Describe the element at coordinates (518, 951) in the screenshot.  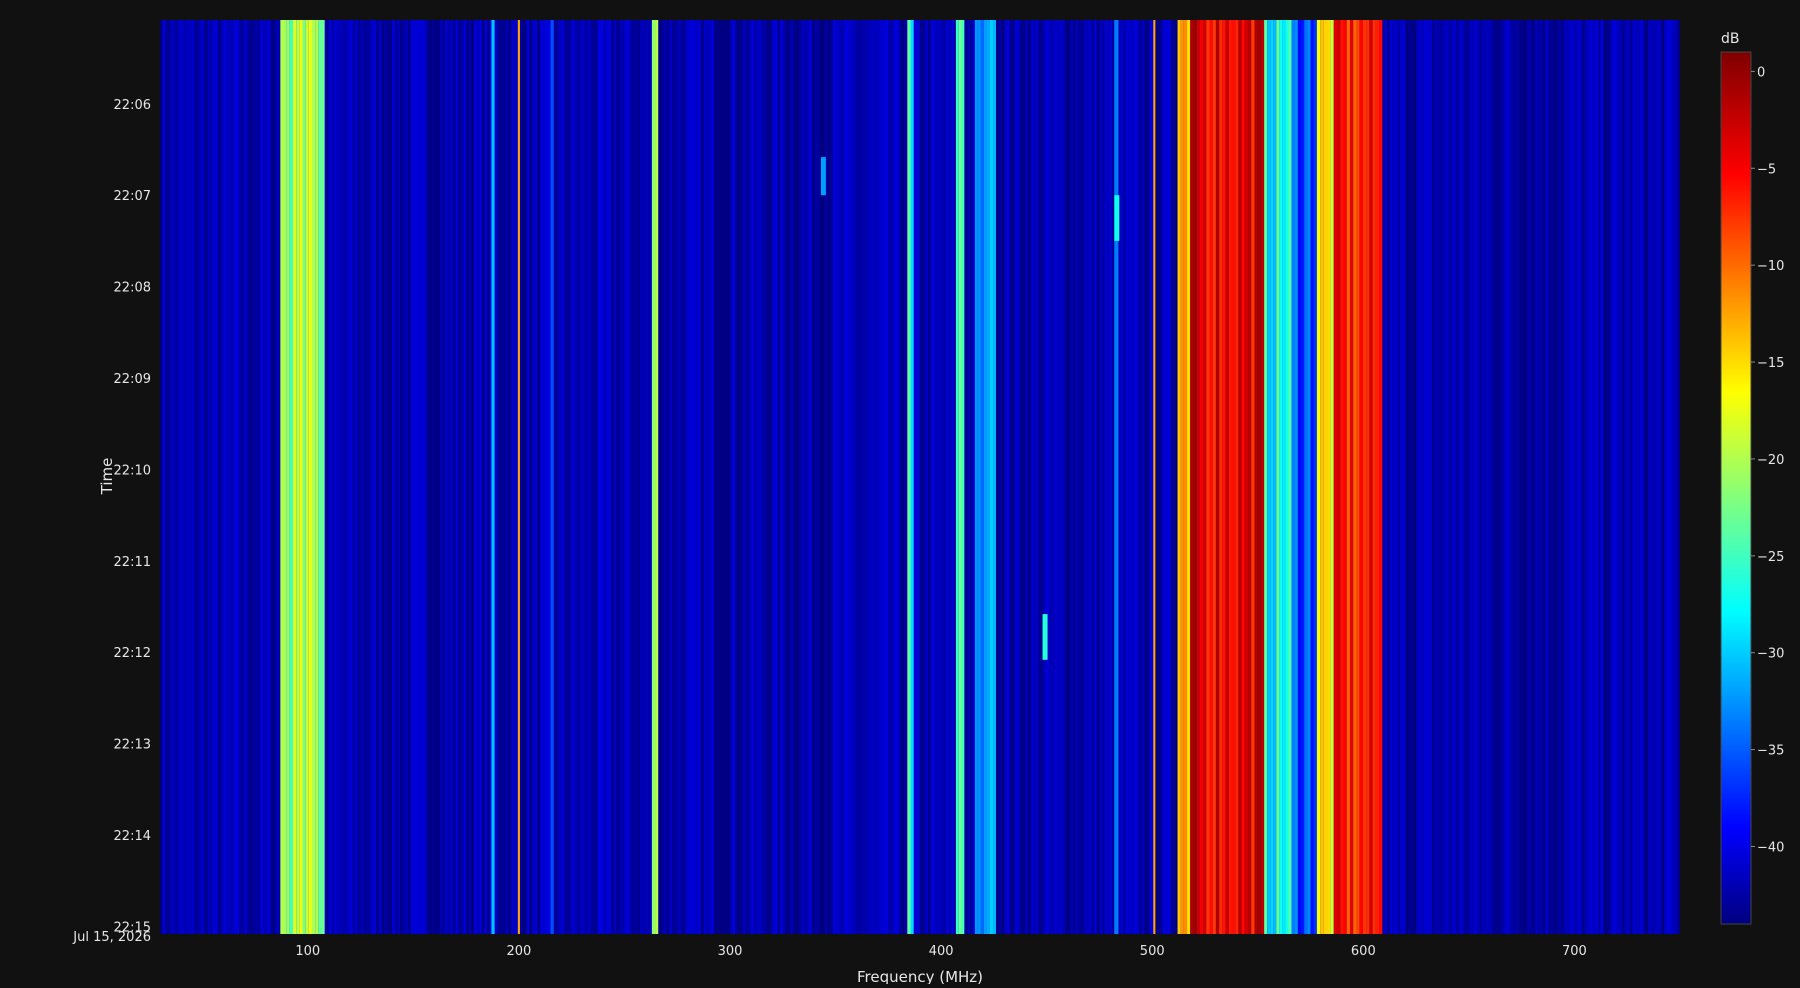
I see `x-tick-label: 200` at that location.